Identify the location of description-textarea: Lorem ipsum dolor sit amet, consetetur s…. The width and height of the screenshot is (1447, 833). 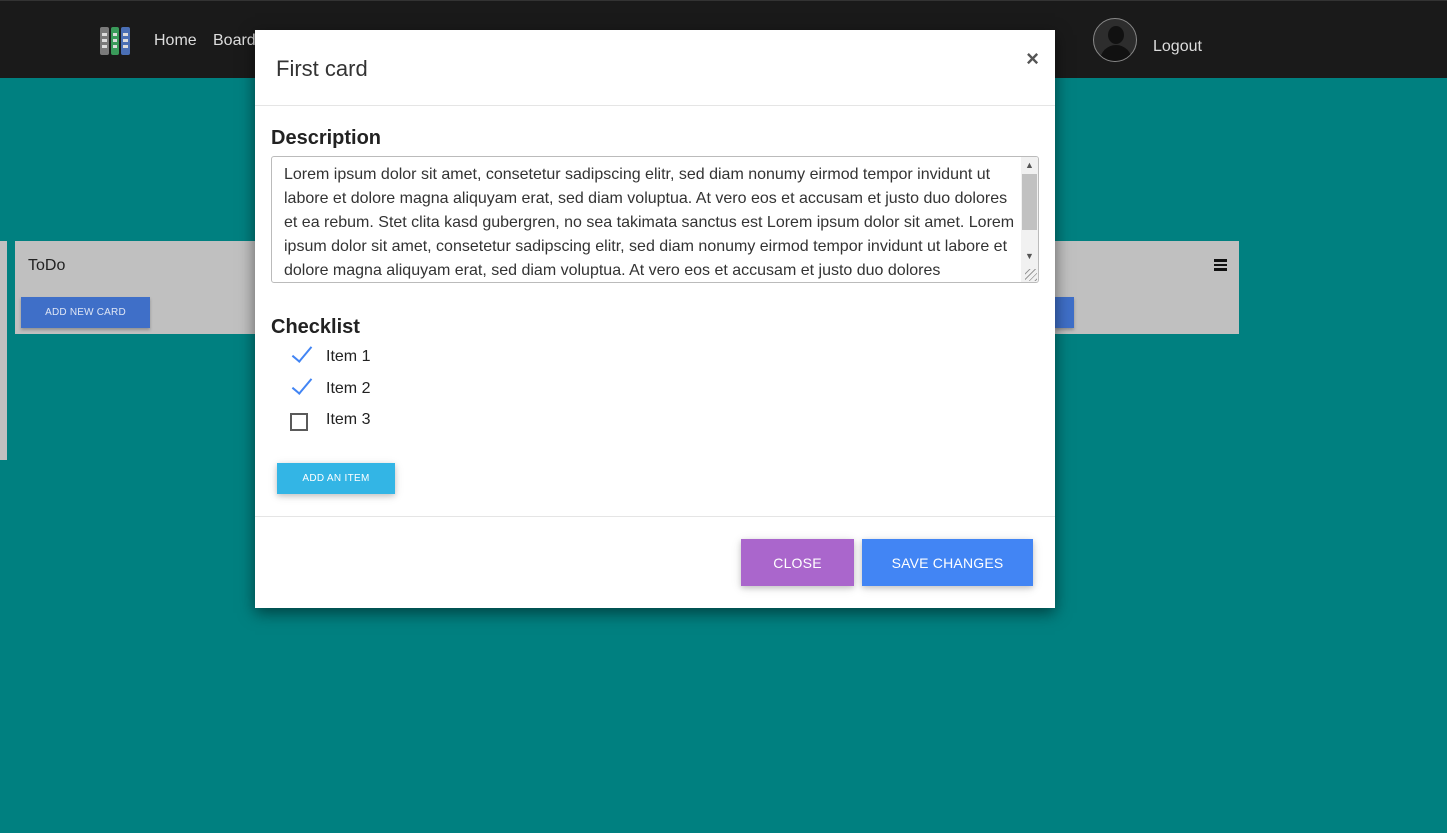
(655, 219).